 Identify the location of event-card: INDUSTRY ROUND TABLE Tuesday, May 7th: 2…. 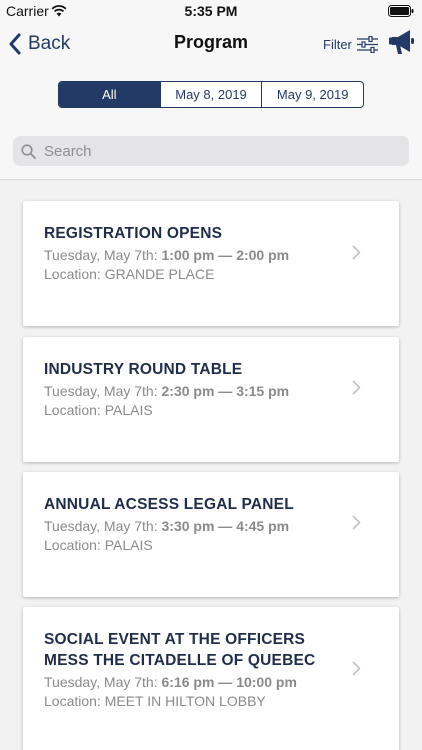
(211, 399).